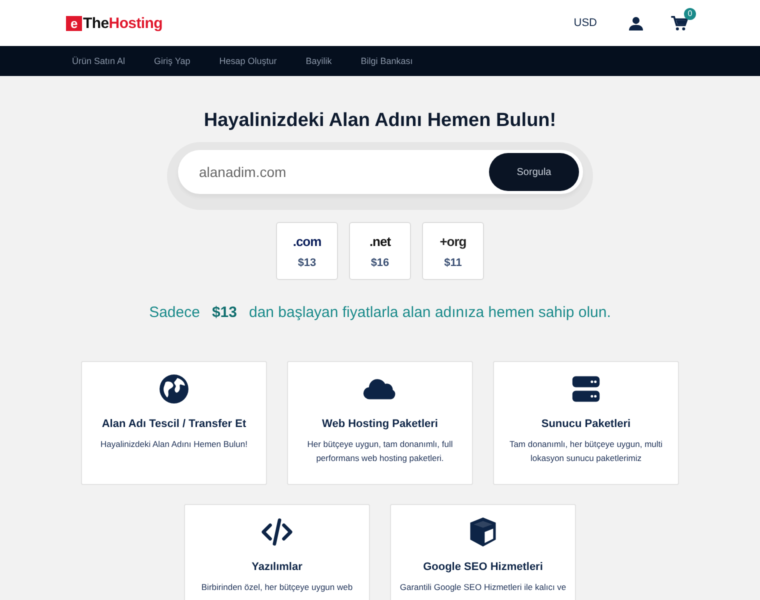 The height and width of the screenshot is (600, 760). What do you see at coordinates (380, 451) in the screenshot?
I see `service-description: Her bütçeye uygun, tam donanımlı, full performans web hosting paketleri.` at bounding box center [380, 451].